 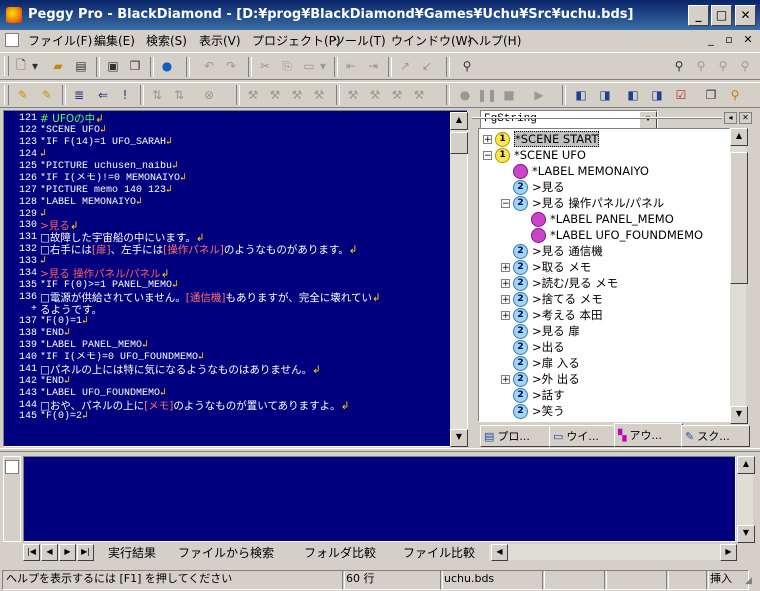 I want to click on tab-search-in-files: ファイルから検索, so click(x=226, y=552).